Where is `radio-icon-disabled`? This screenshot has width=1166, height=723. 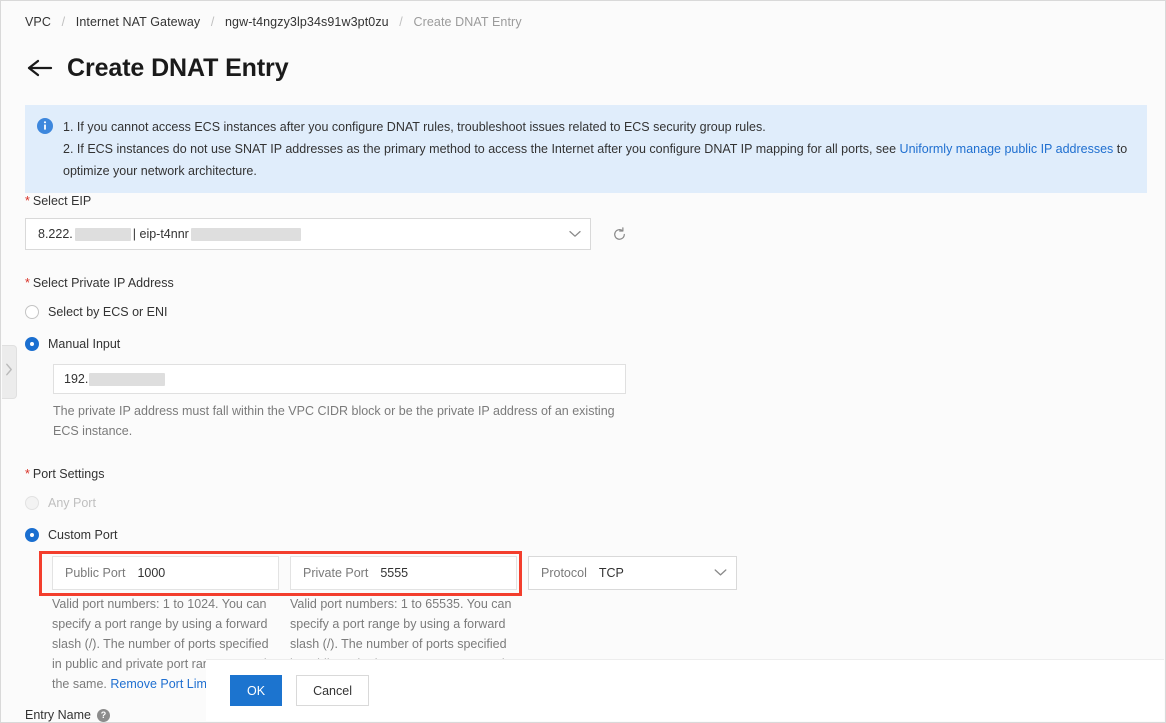 radio-icon-disabled is located at coordinates (32, 503).